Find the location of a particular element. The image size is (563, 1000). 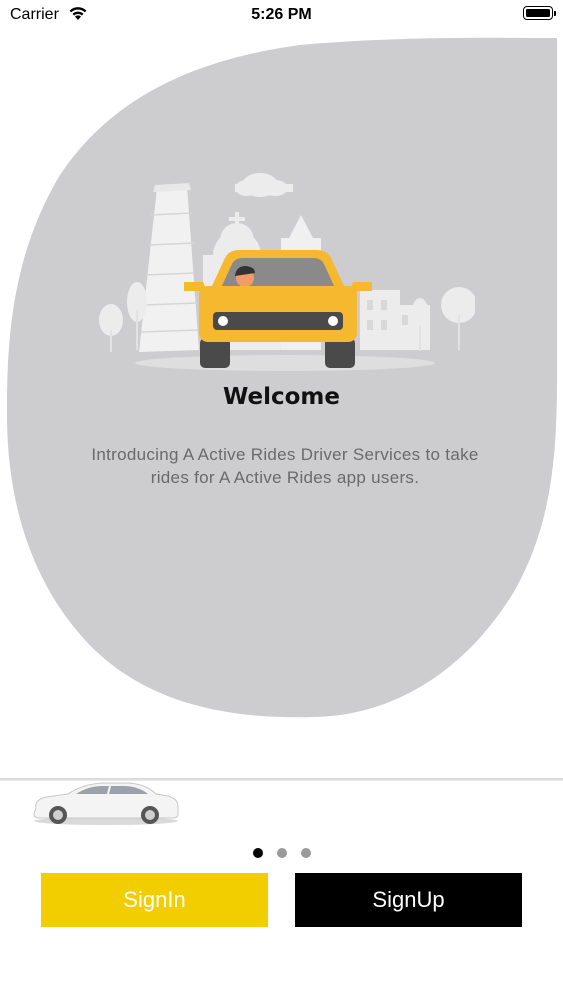

welcome-title: Welcome is located at coordinates (281, 397).